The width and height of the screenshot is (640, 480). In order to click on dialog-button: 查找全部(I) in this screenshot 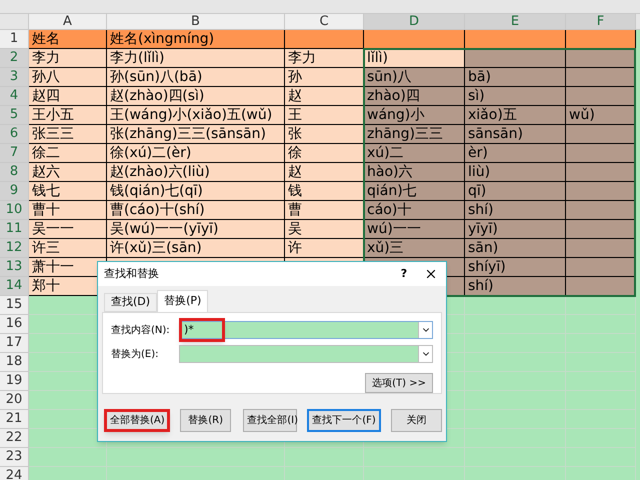, I will do `click(270, 420)`.